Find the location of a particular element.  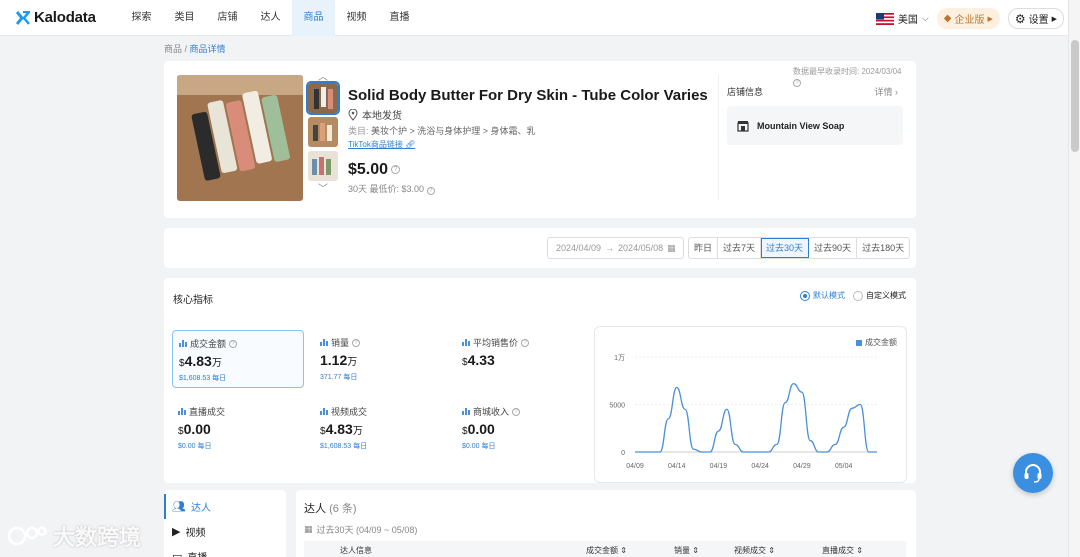

metric-card: 平均销售价? $4.33 is located at coordinates (522, 359).